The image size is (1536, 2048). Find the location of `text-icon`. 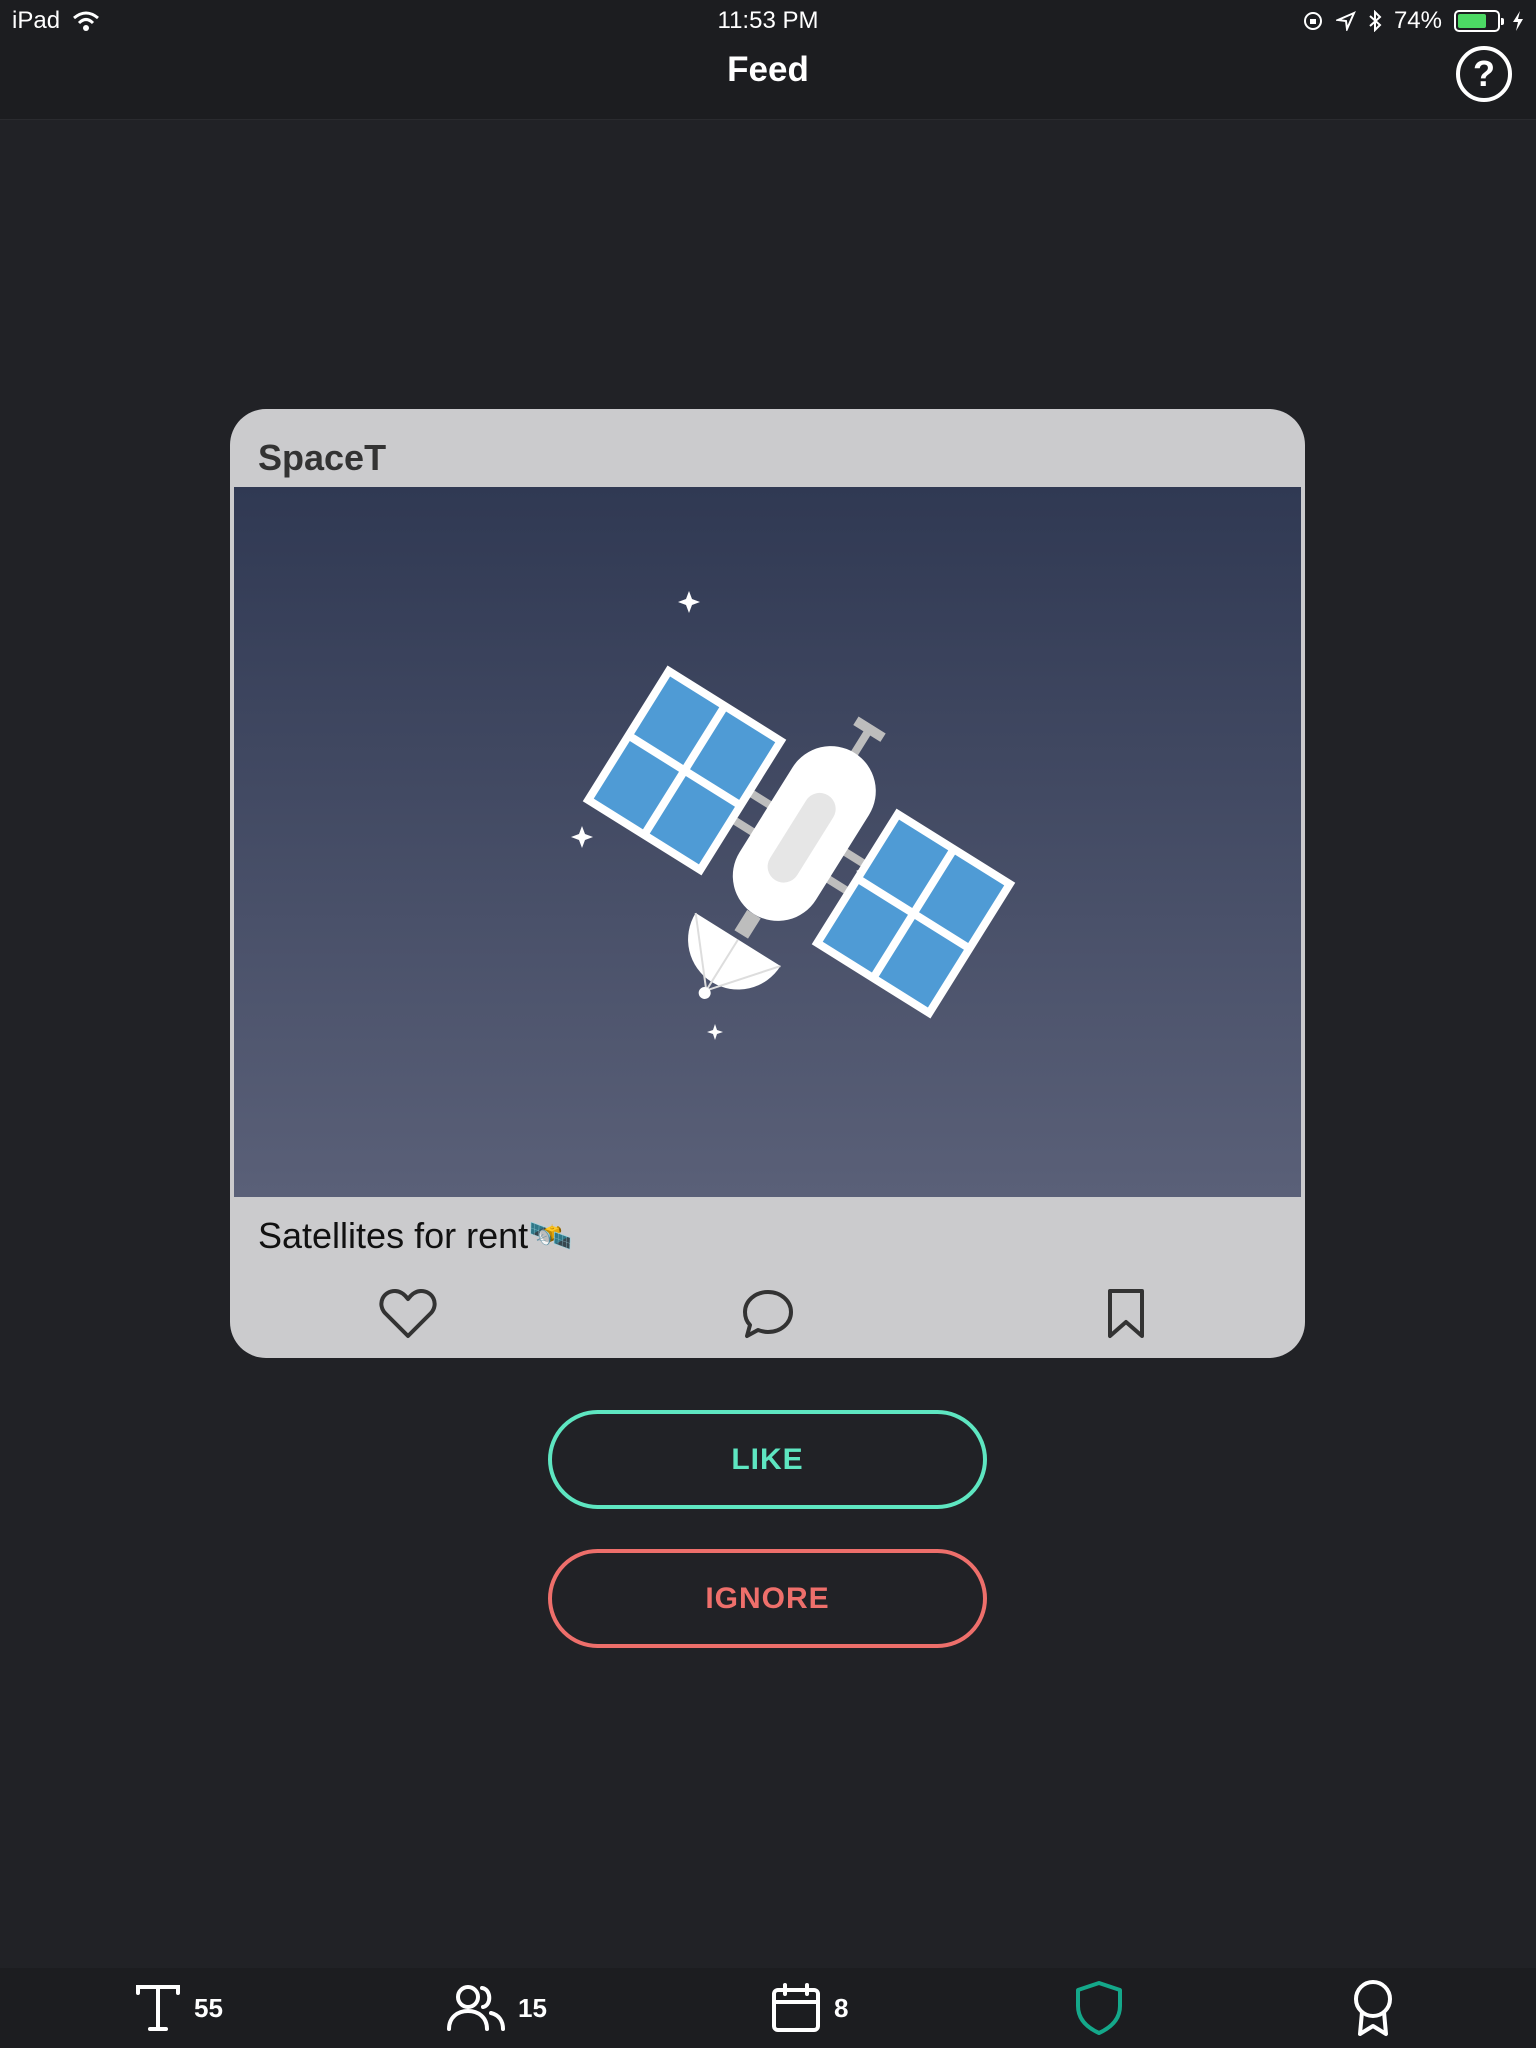

text-icon is located at coordinates (158, 2008).